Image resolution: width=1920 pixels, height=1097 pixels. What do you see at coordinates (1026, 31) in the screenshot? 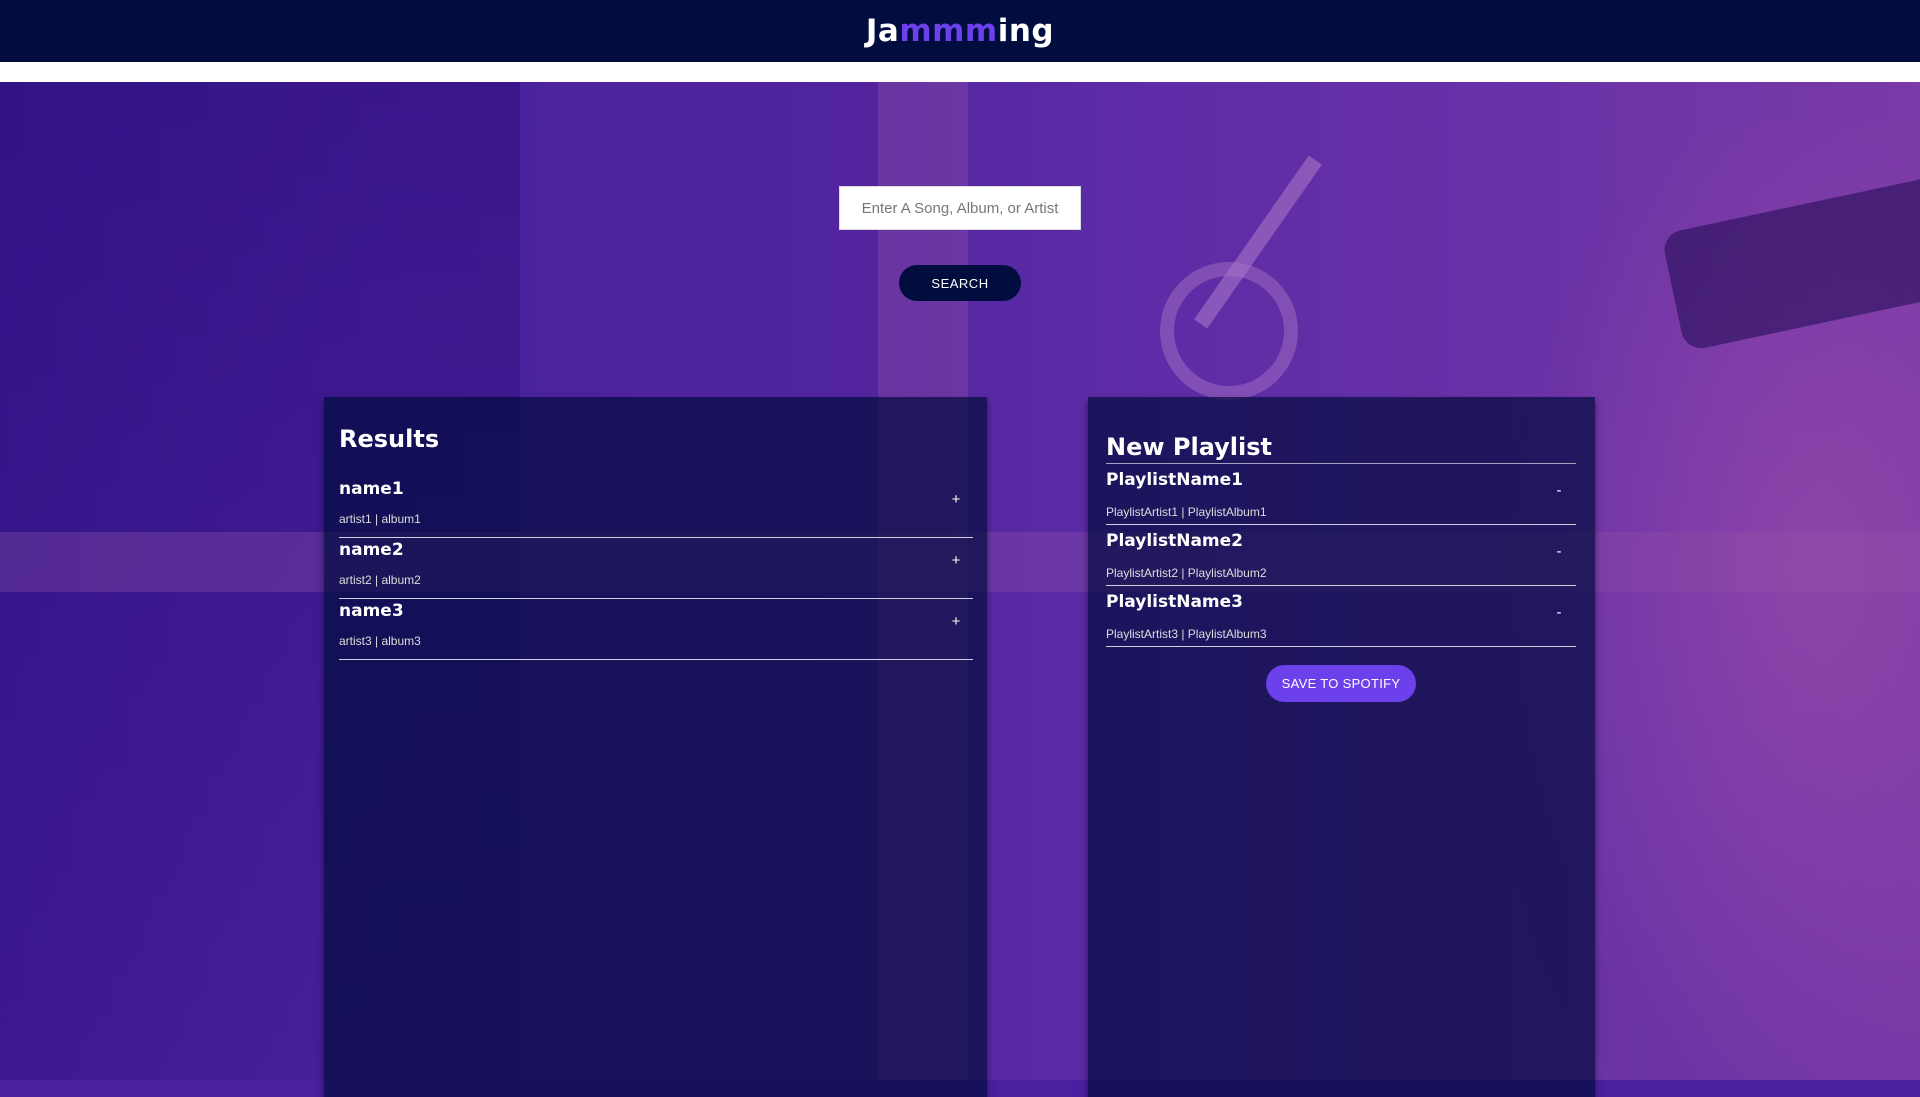
I see `logo-part-3: ing` at bounding box center [1026, 31].